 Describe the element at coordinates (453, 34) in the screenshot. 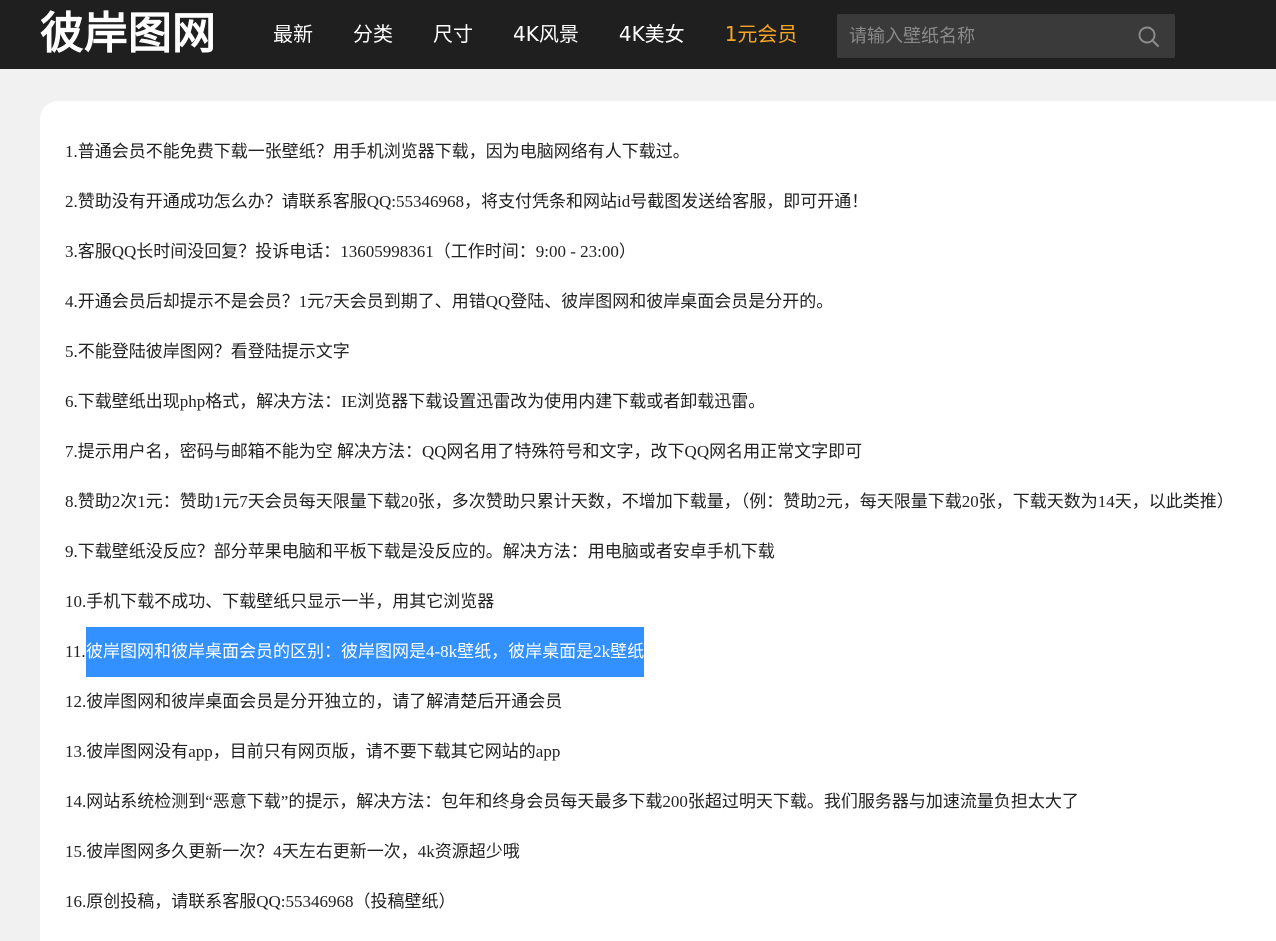

I see `nav-item-sizes: 尺寸` at that location.